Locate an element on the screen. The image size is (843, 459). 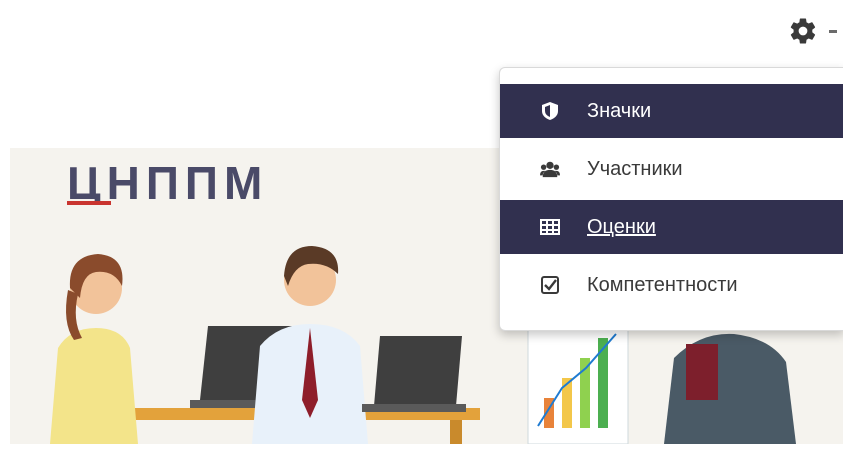
menu-item-competencies: Компетентности is located at coordinates (671, 285).